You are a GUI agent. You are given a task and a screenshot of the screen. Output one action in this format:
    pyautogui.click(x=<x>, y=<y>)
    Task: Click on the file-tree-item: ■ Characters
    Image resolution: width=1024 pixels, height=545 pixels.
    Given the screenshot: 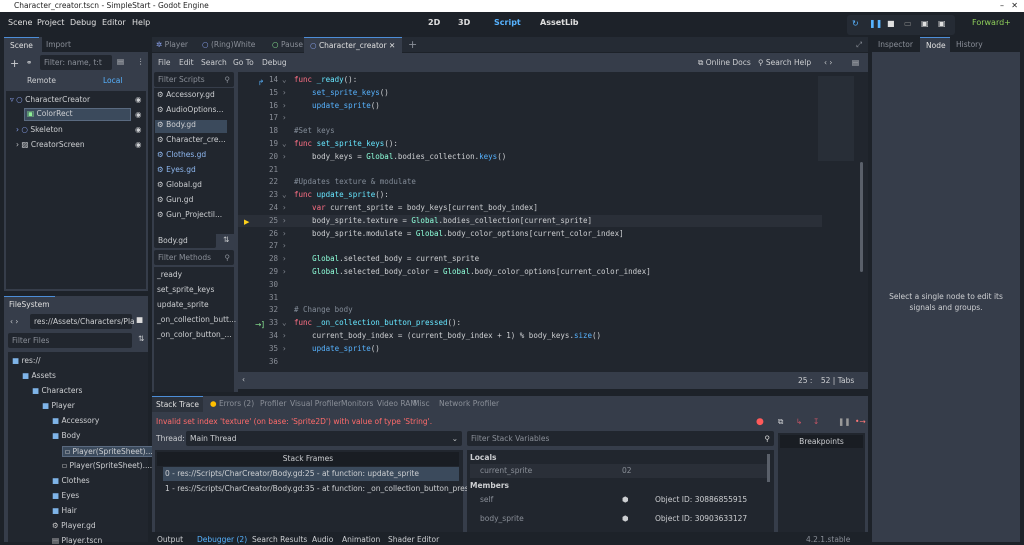 What is the action you would take?
    pyautogui.click(x=57, y=390)
    